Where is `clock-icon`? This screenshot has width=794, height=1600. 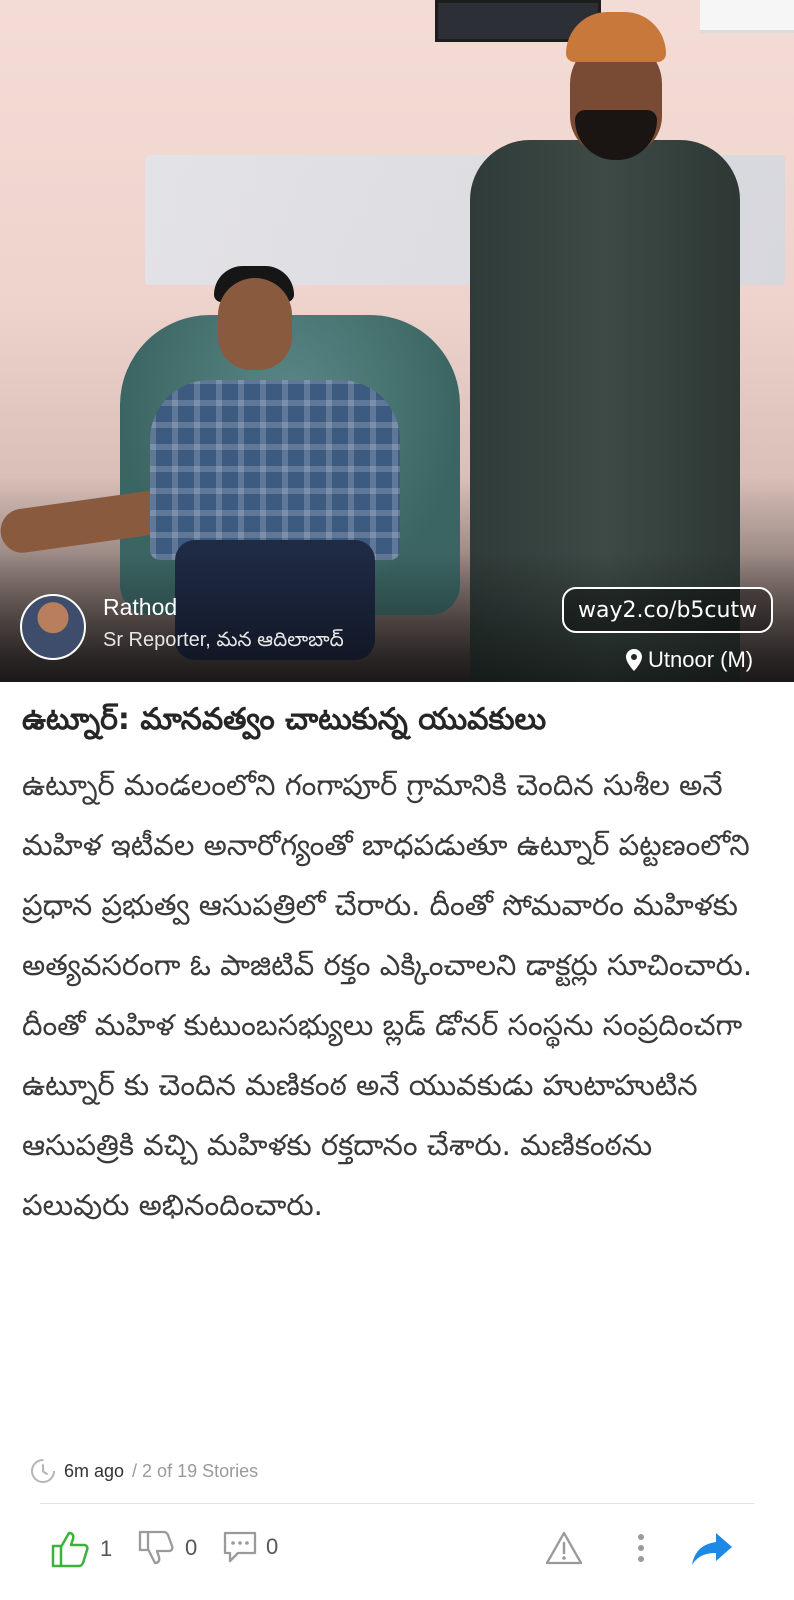 clock-icon is located at coordinates (43, 1471).